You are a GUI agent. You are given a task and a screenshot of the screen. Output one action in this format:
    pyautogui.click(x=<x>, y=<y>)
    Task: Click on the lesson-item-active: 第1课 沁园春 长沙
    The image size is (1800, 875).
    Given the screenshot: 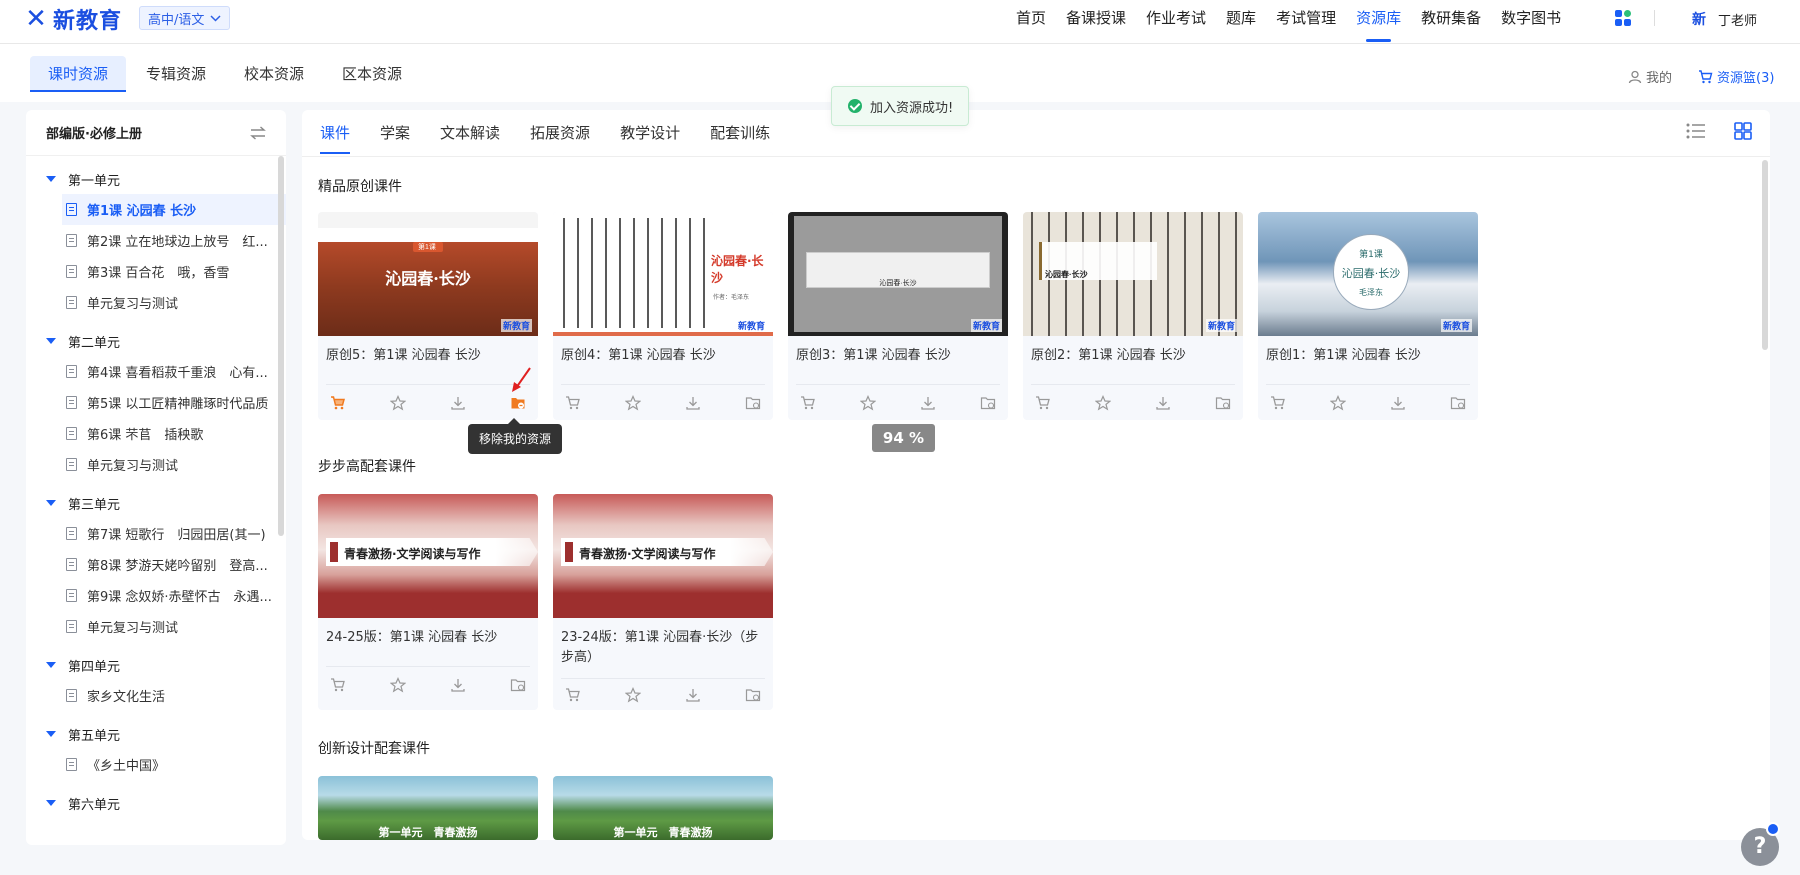 What is the action you would take?
    pyautogui.click(x=174, y=209)
    